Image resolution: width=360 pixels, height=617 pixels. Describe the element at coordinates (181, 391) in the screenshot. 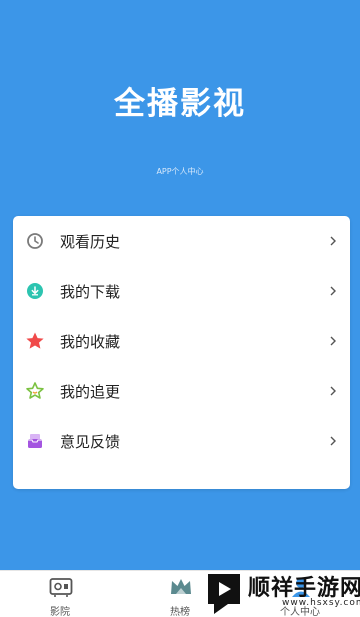

I see `menu-item-following: 我的追更` at that location.